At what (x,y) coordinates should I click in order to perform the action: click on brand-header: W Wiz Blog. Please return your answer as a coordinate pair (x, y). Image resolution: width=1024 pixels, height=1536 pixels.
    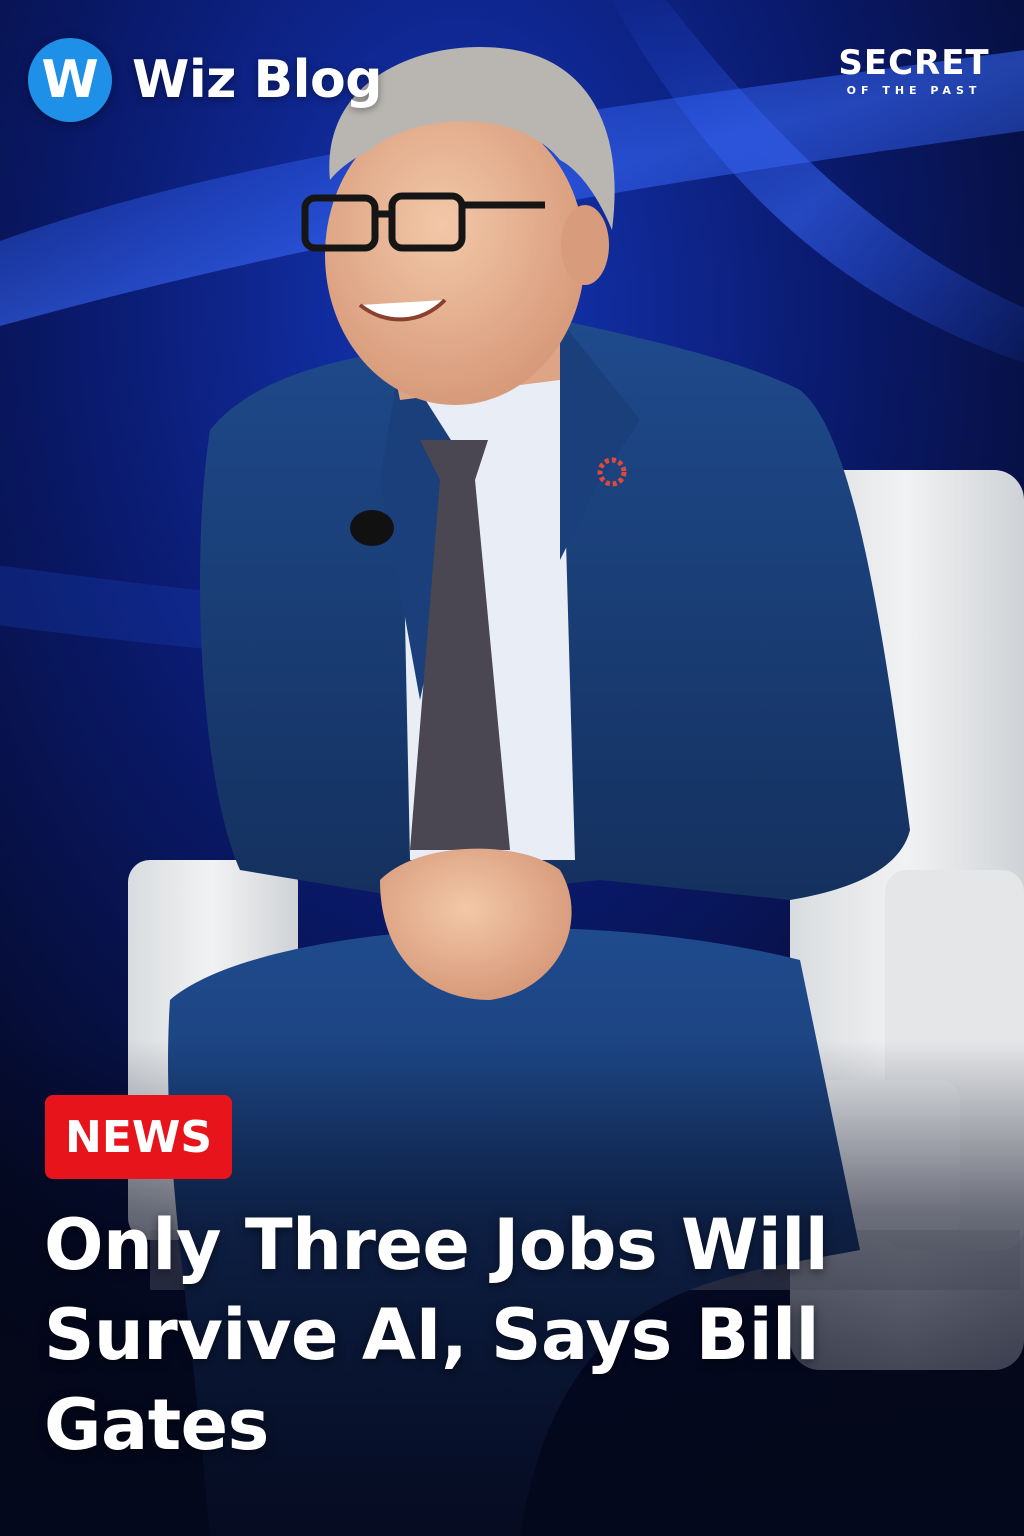
    Looking at the image, I should click on (205, 80).